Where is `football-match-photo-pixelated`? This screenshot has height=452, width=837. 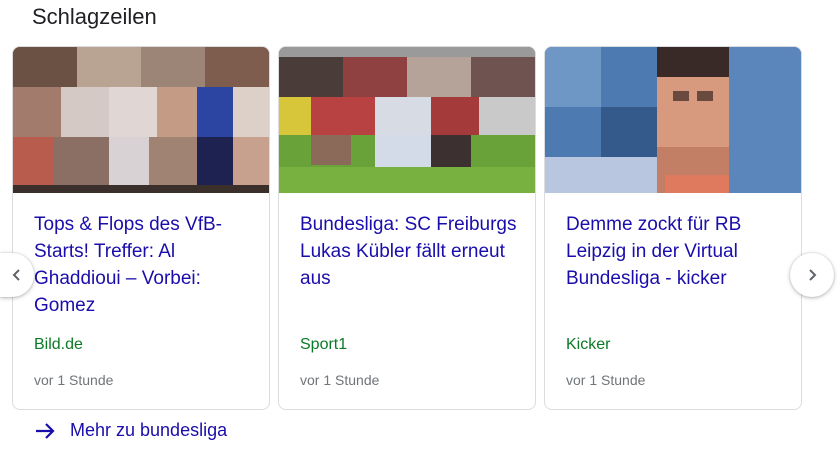 football-match-photo-pixelated is located at coordinates (407, 120).